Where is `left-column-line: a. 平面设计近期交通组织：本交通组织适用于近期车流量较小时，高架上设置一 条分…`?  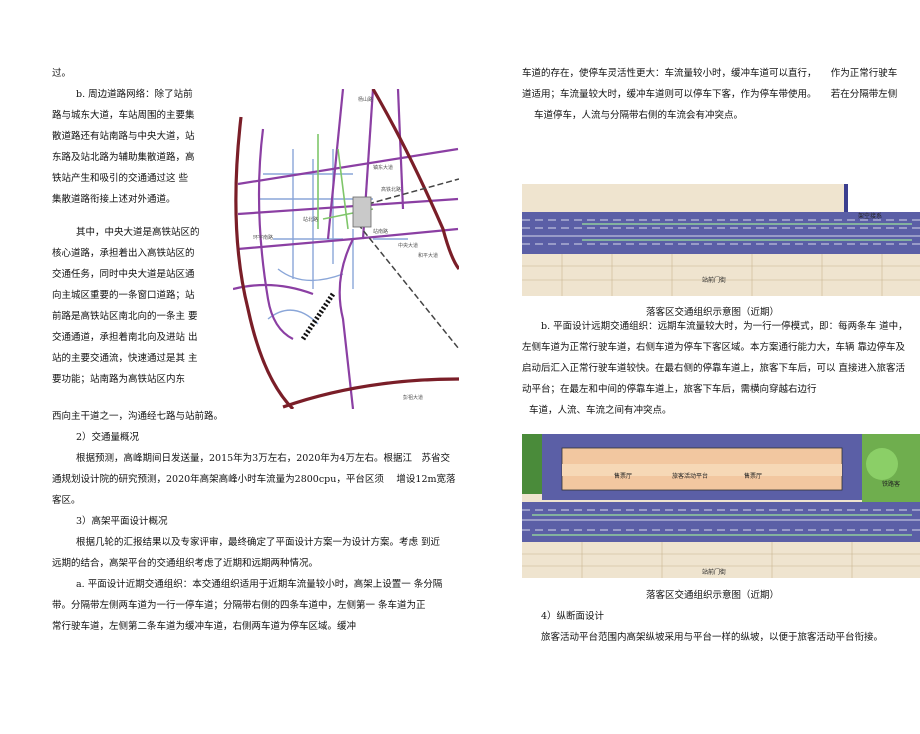
left-column-line: a. 平面设计近期交通组织：本交通组织适用于近期车流量较小时，高架上设置一 条分… is located at coordinates (259, 584).